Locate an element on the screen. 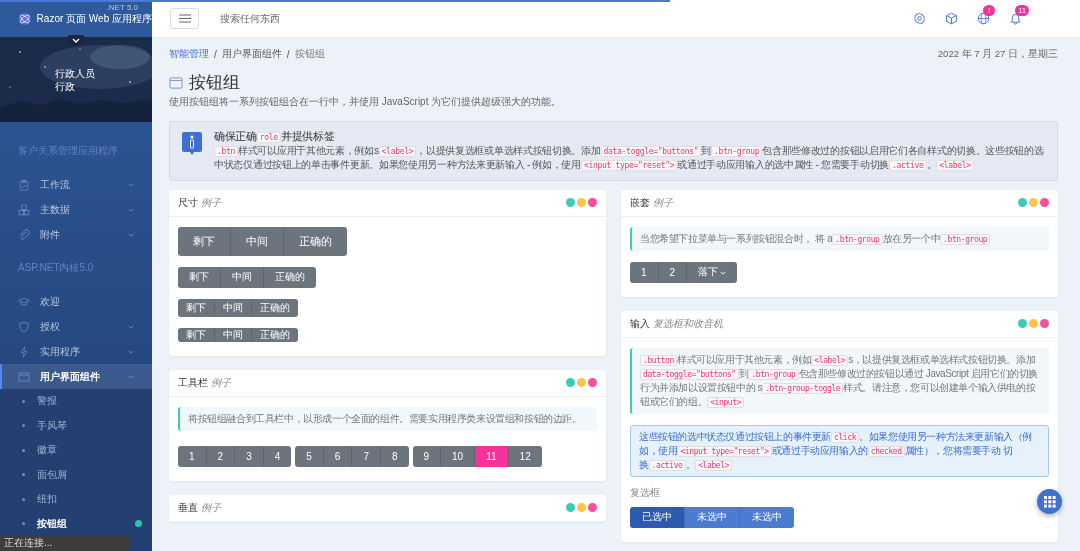  nav-item: 附件 is located at coordinates (76, 234).